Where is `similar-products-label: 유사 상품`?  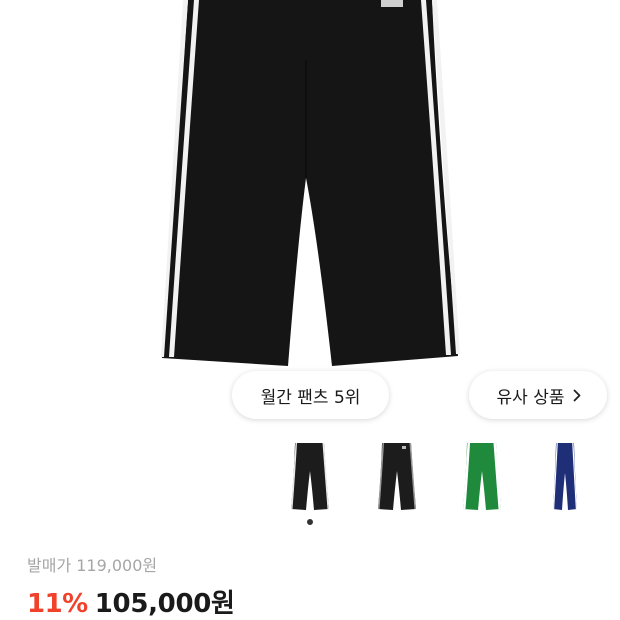 similar-products-label: 유사 상품 is located at coordinates (530, 397).